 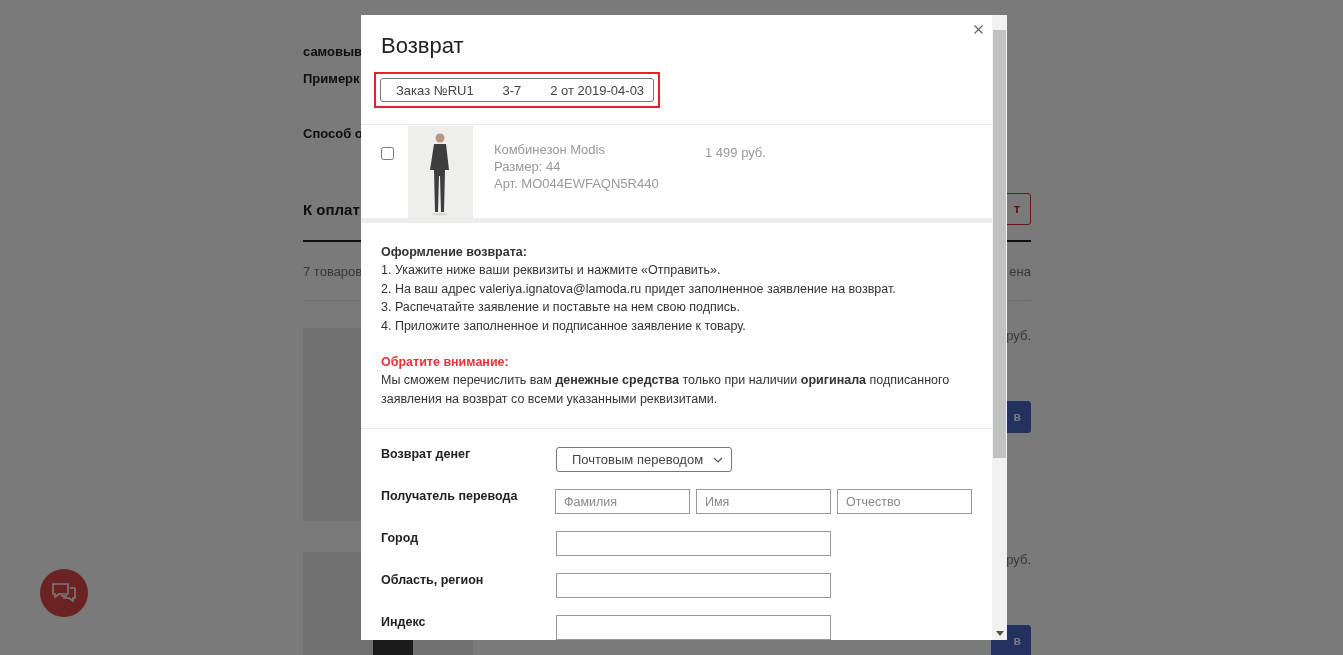 What do you see at coordinates (666, 390) in the screenshot?
I see `notice-text: Мы сможем перечислить вам денежные средства только при наличии оригинала подписанного заявления на возврат со всеми указанными реквизитами.` at bounding box center [666, 390].